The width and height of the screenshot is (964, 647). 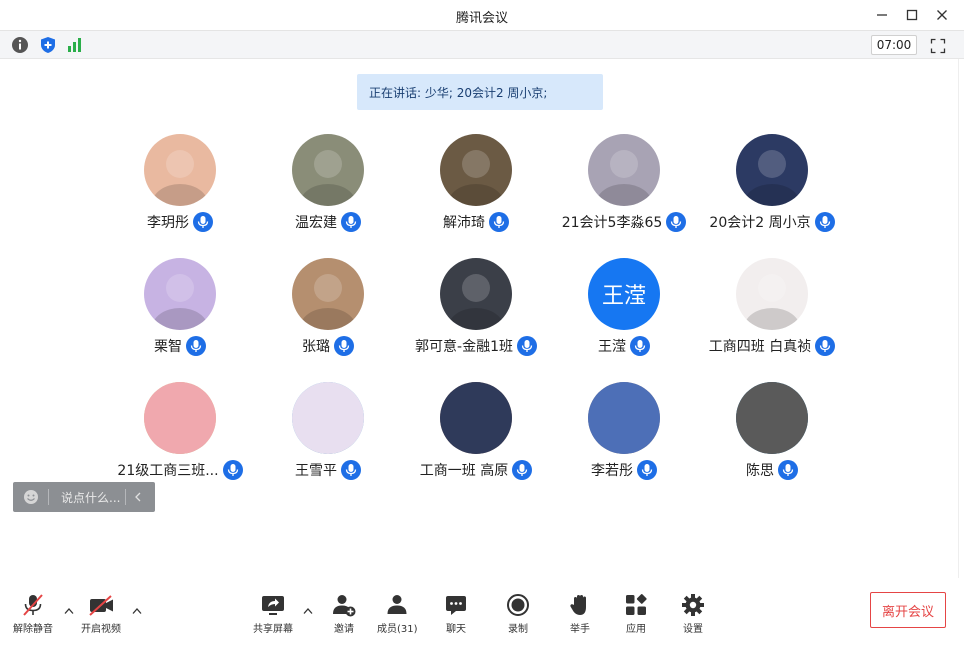 I want to click on speaking-indicator: 正在讲话: 少华; 20会计2 周小京;, so click(x=480, y=92).